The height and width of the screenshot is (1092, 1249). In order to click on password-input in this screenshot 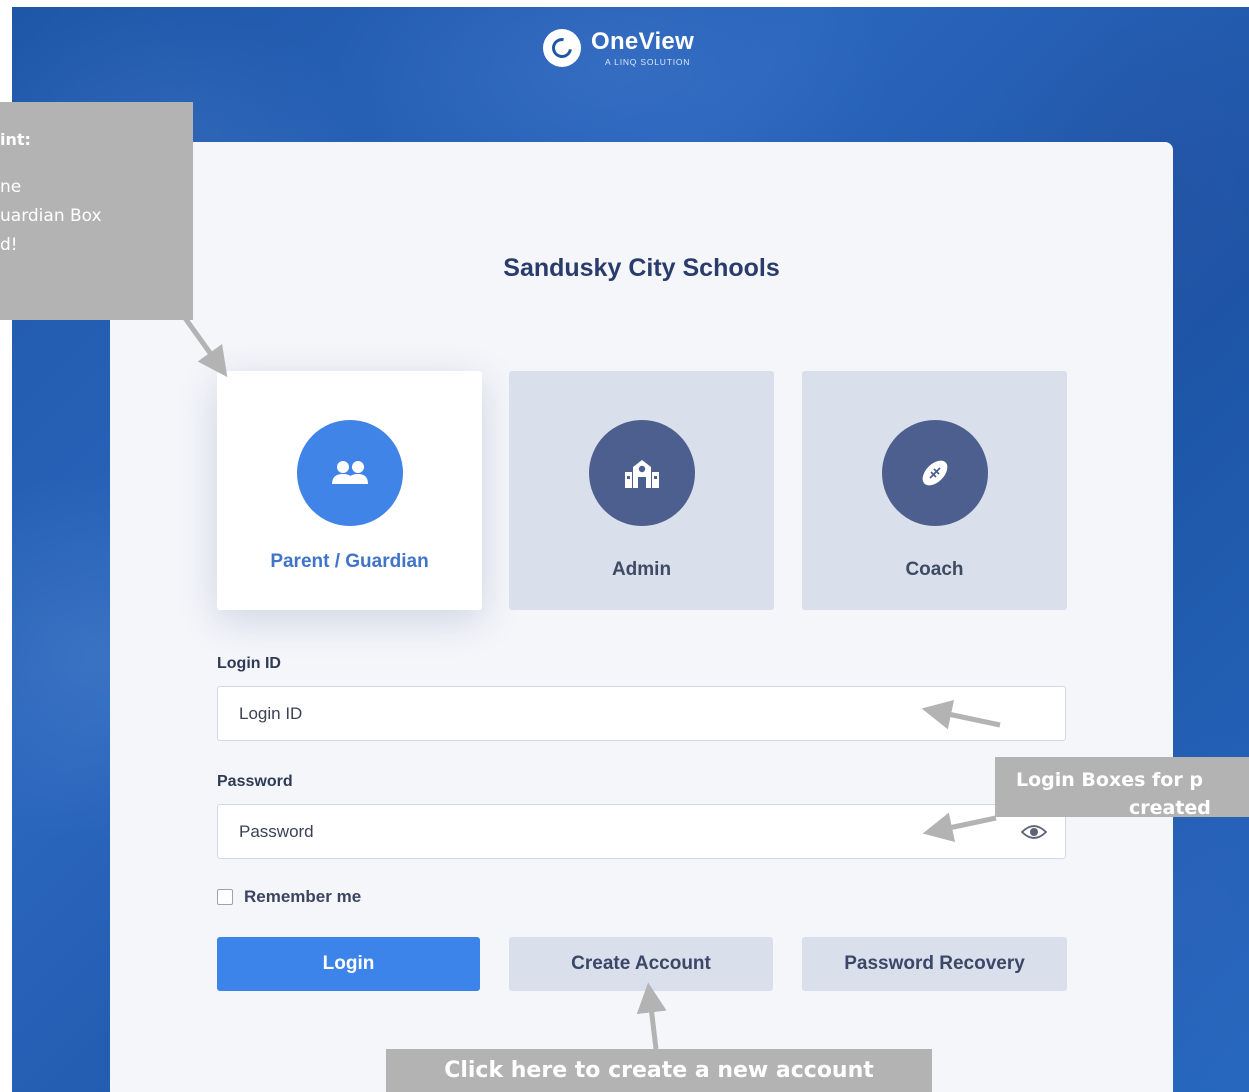, I will do `click(641, 831)`.